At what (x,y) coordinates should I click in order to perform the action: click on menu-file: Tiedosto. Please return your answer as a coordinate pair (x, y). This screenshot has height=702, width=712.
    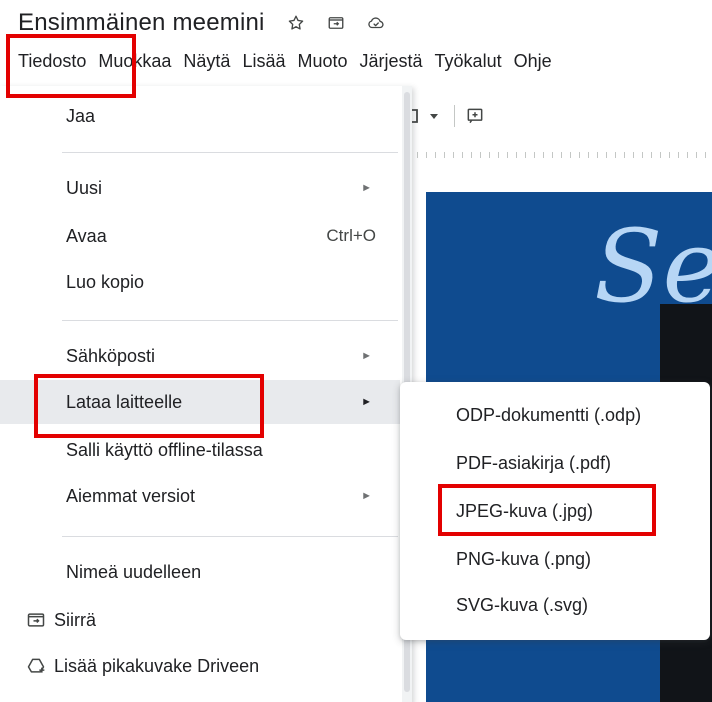
    Looking at the image, I should click on (52, 61).